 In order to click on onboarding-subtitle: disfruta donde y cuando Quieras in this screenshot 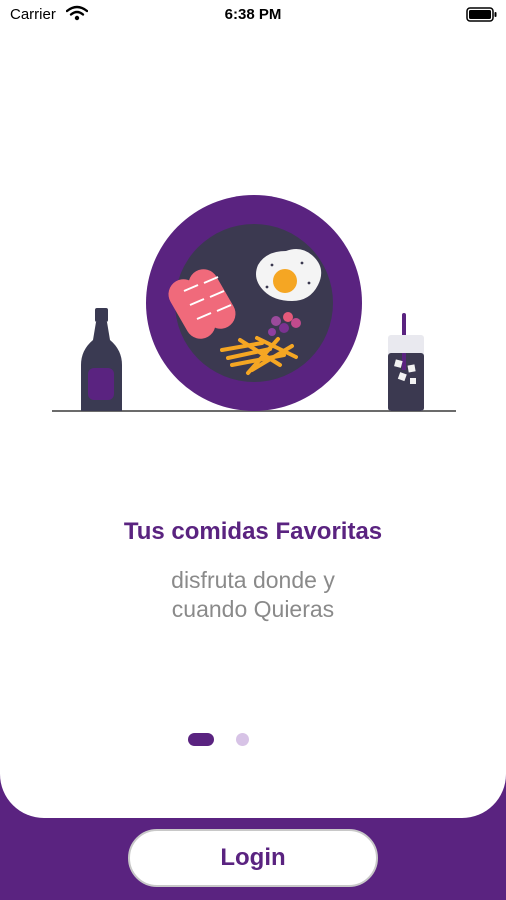, I will do `click(253, 595)`.